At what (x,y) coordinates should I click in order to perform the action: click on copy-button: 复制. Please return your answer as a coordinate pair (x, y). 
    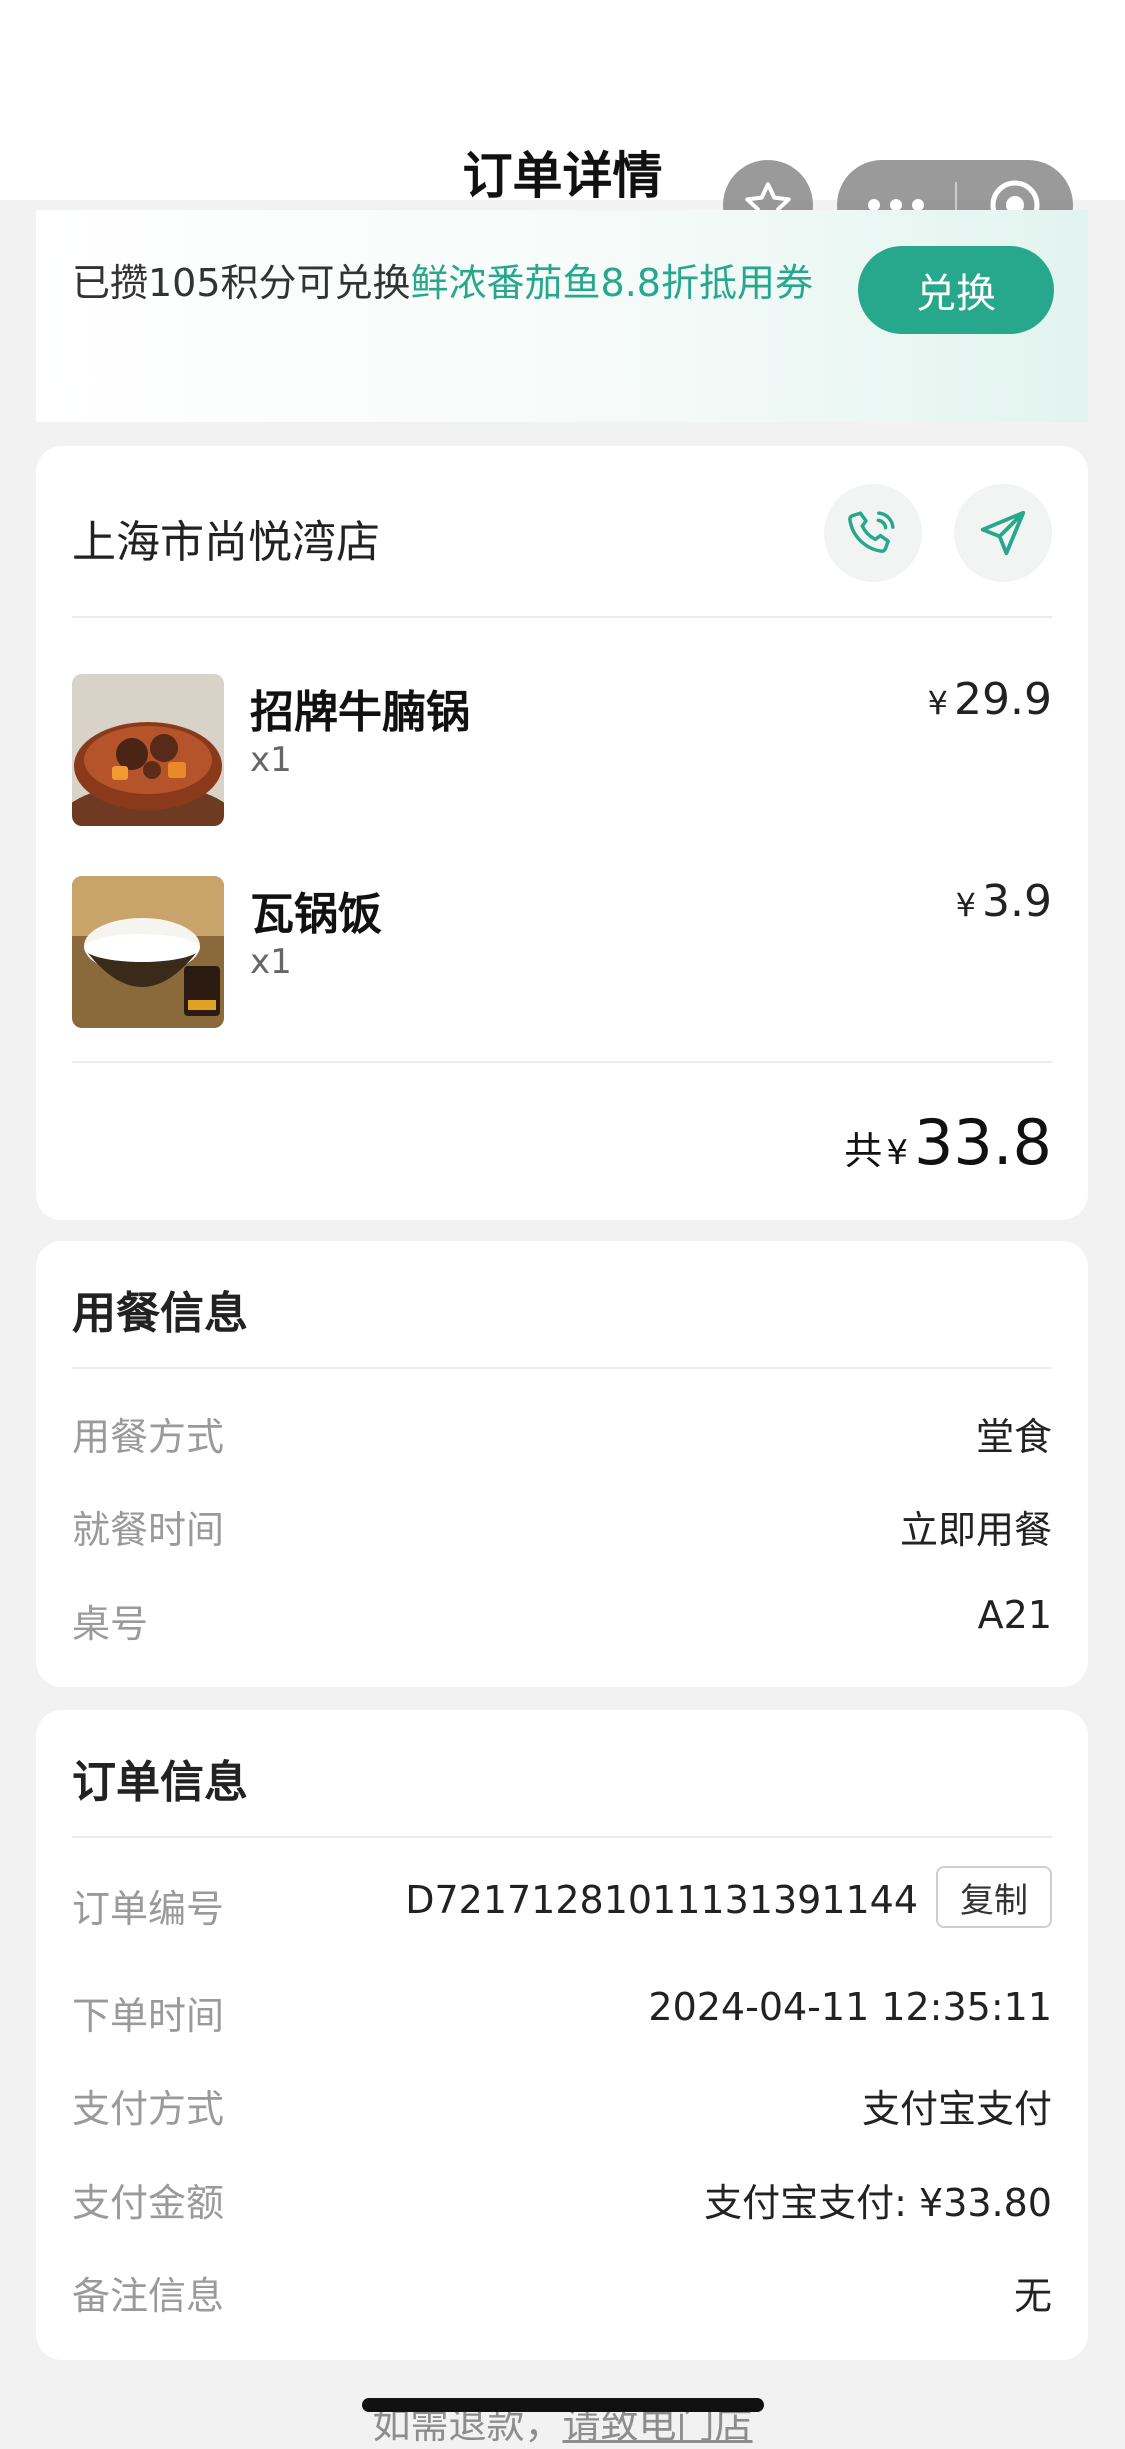
    Looking at the image, I should click on (994, 1897).